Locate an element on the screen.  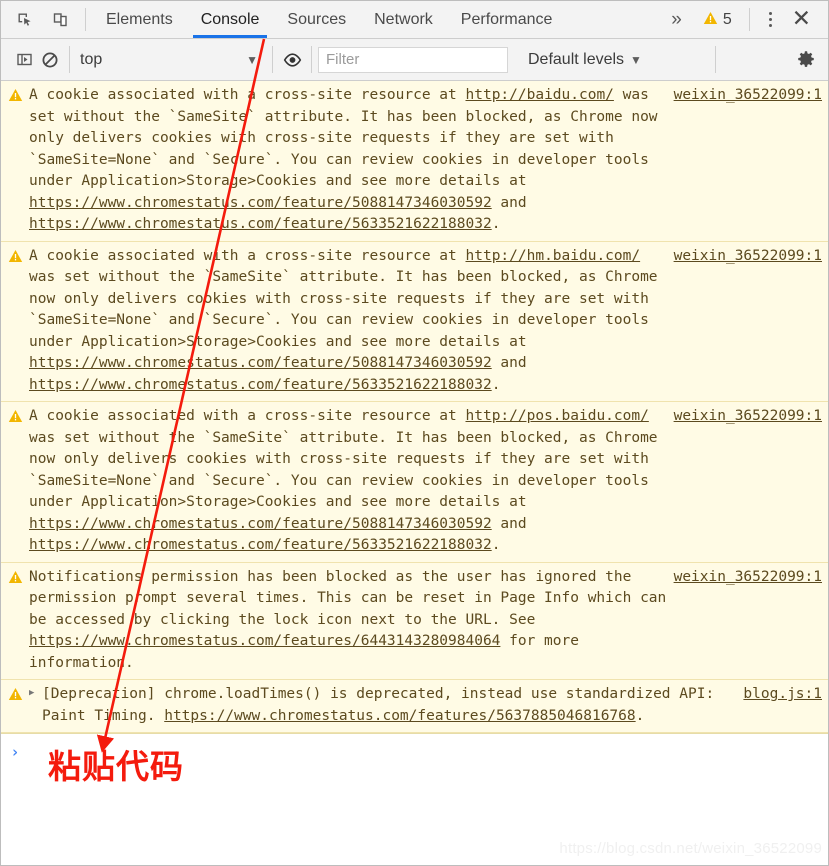
settings-gear-icon is located at coordinates (808, 60).